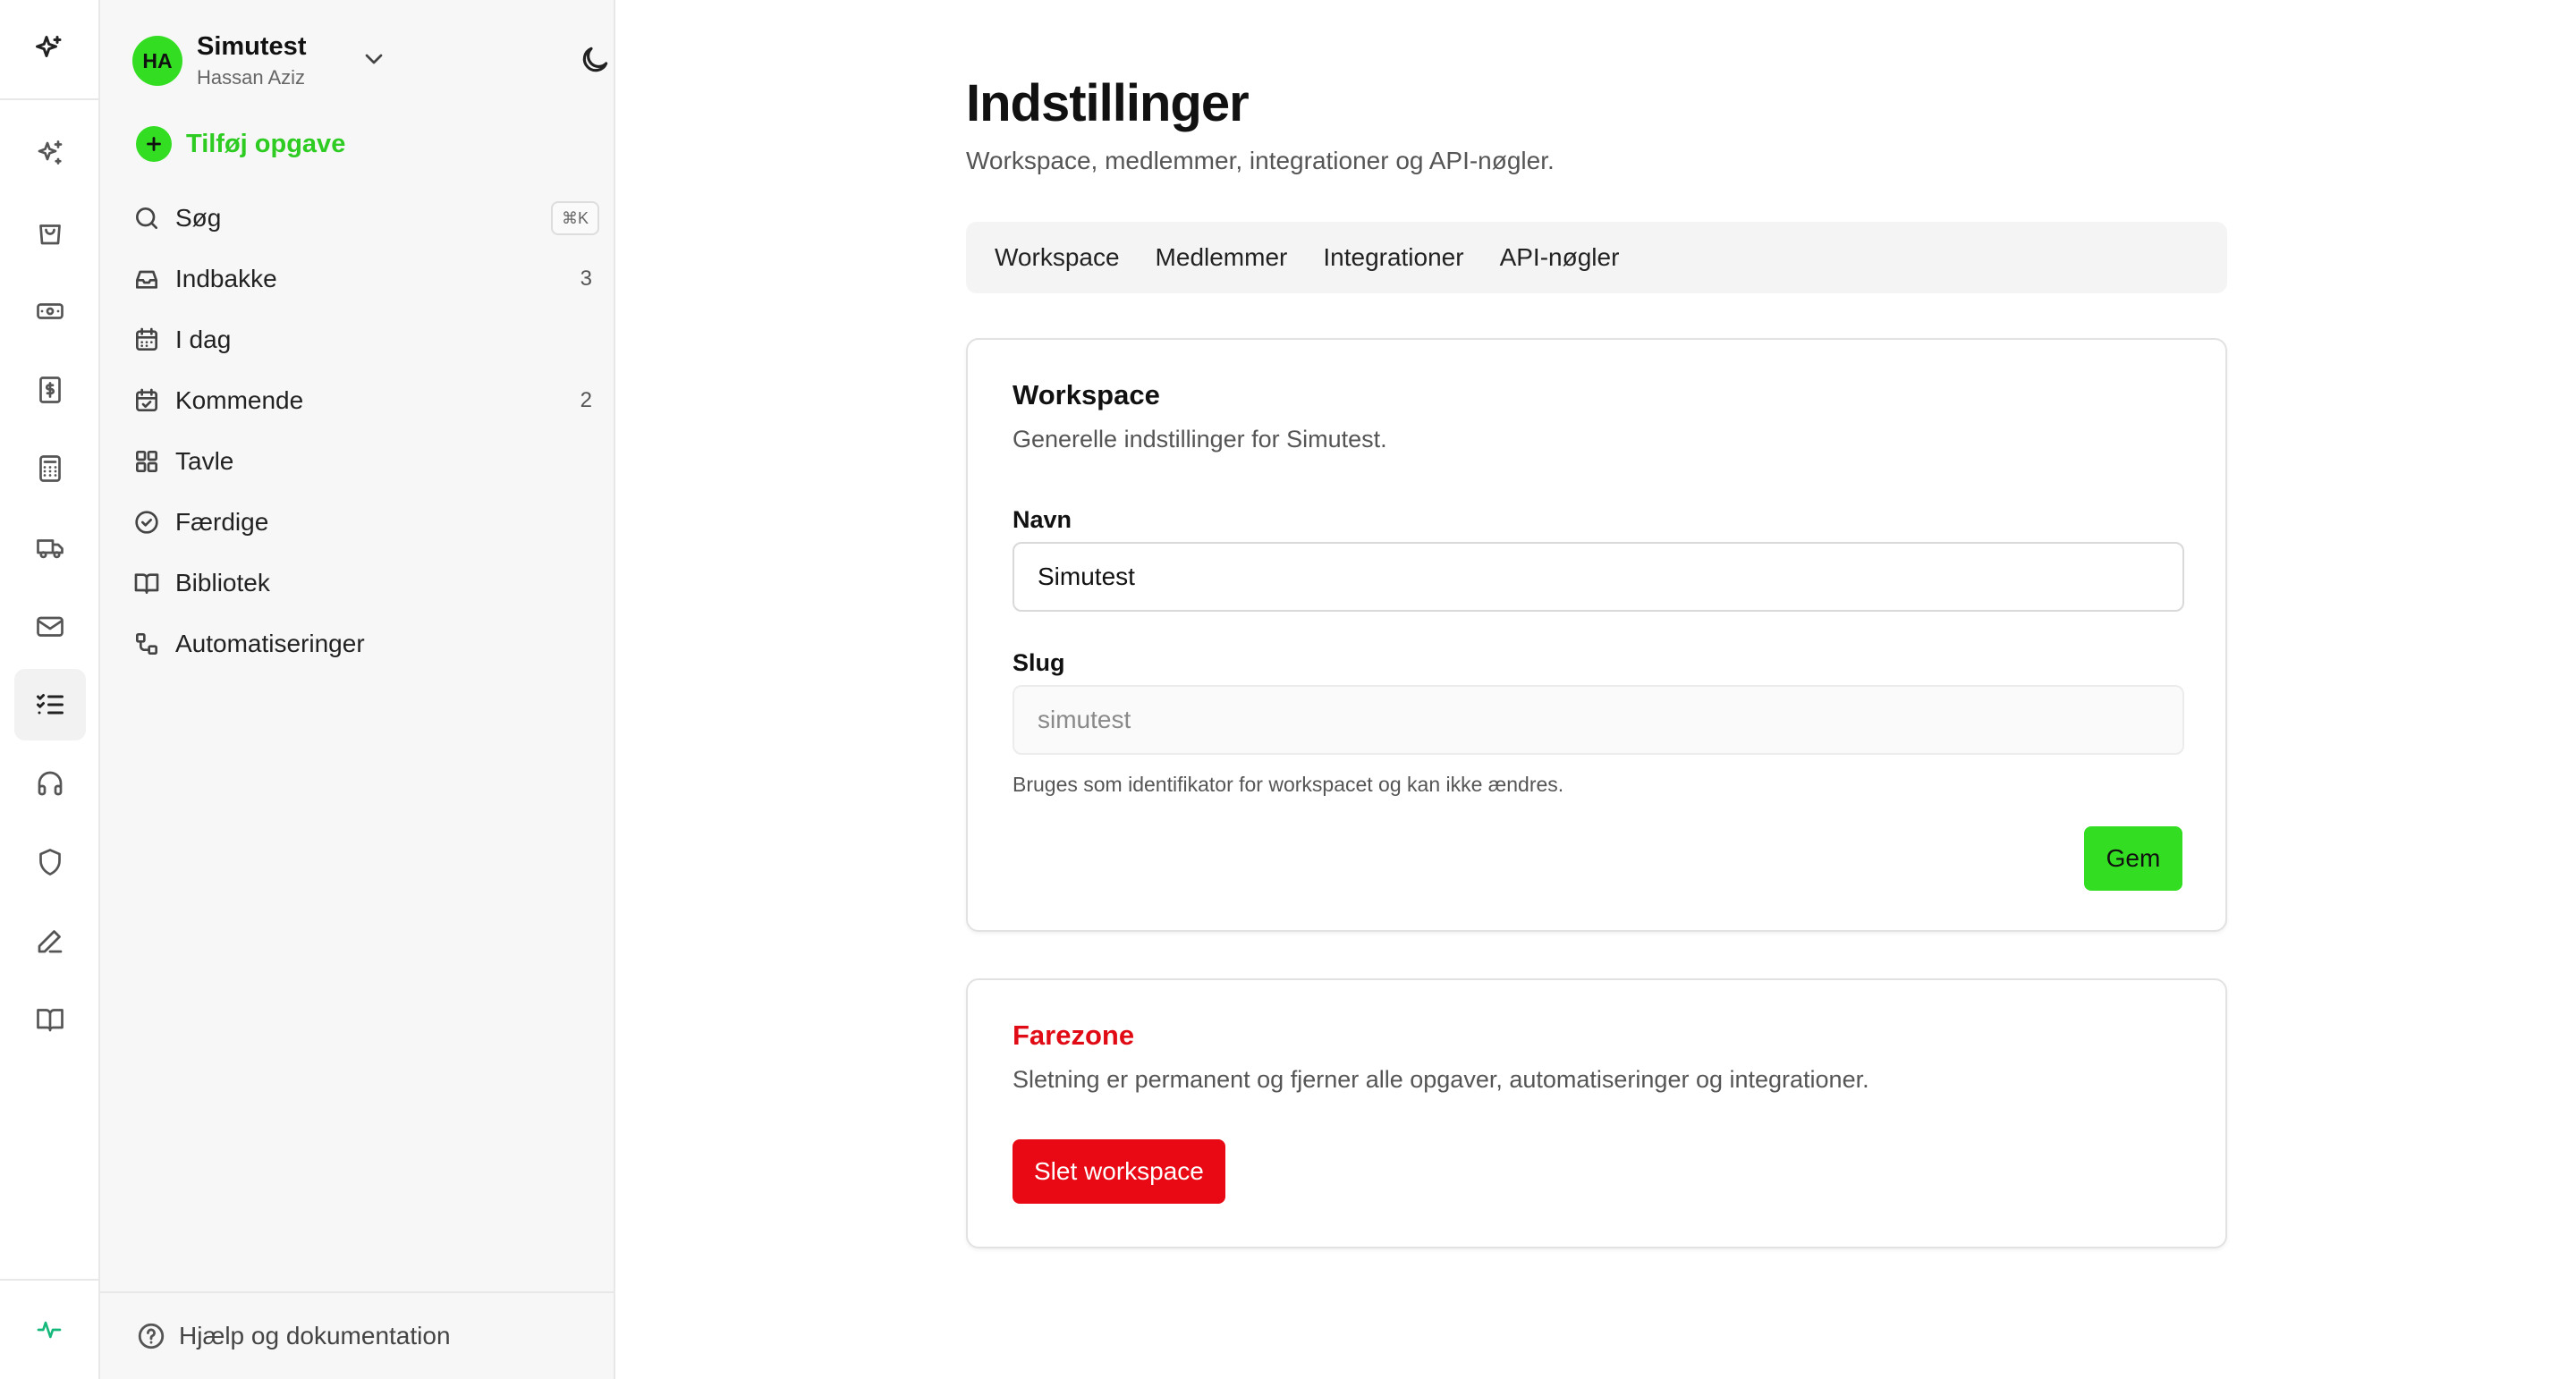  I want to click on app-logo, so click(49, 50).